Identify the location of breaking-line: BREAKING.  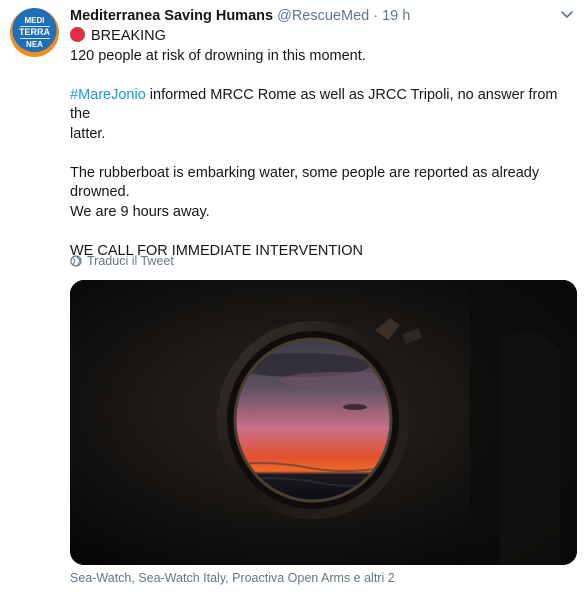
(322, 37).